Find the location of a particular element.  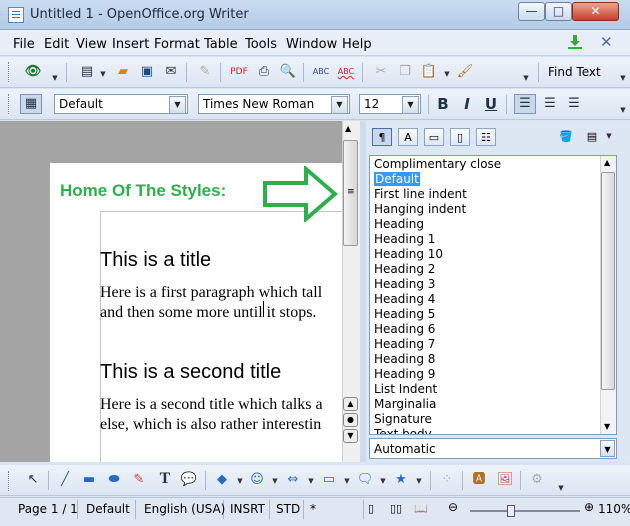

callouts-icon: 🗨 is located at coordinates (365, 480).